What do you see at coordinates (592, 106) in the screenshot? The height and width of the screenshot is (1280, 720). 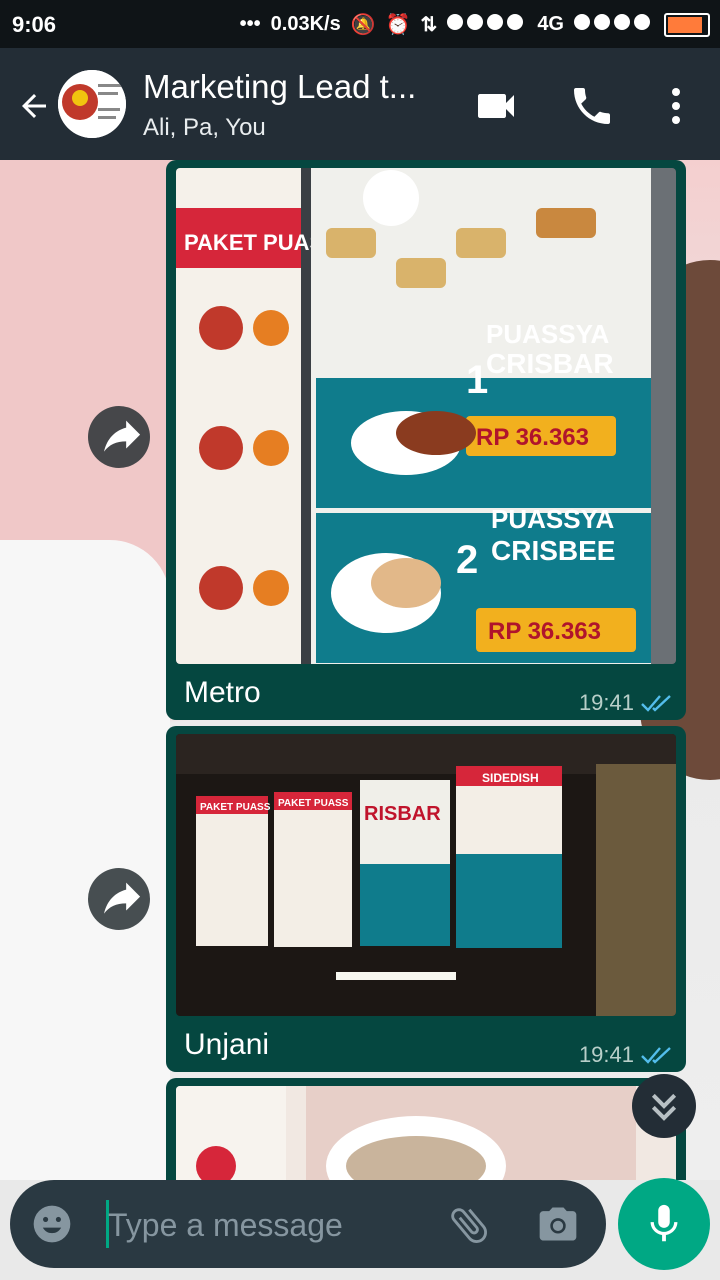 I see `phone-icon` at bounding box center [592, 106].